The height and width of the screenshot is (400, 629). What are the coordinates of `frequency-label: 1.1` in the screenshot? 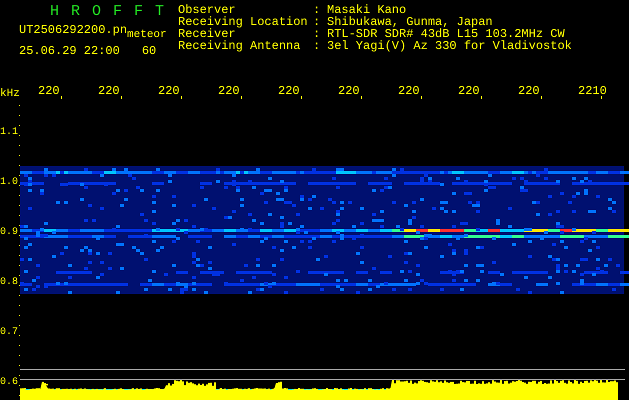 It's located at (9, 132).